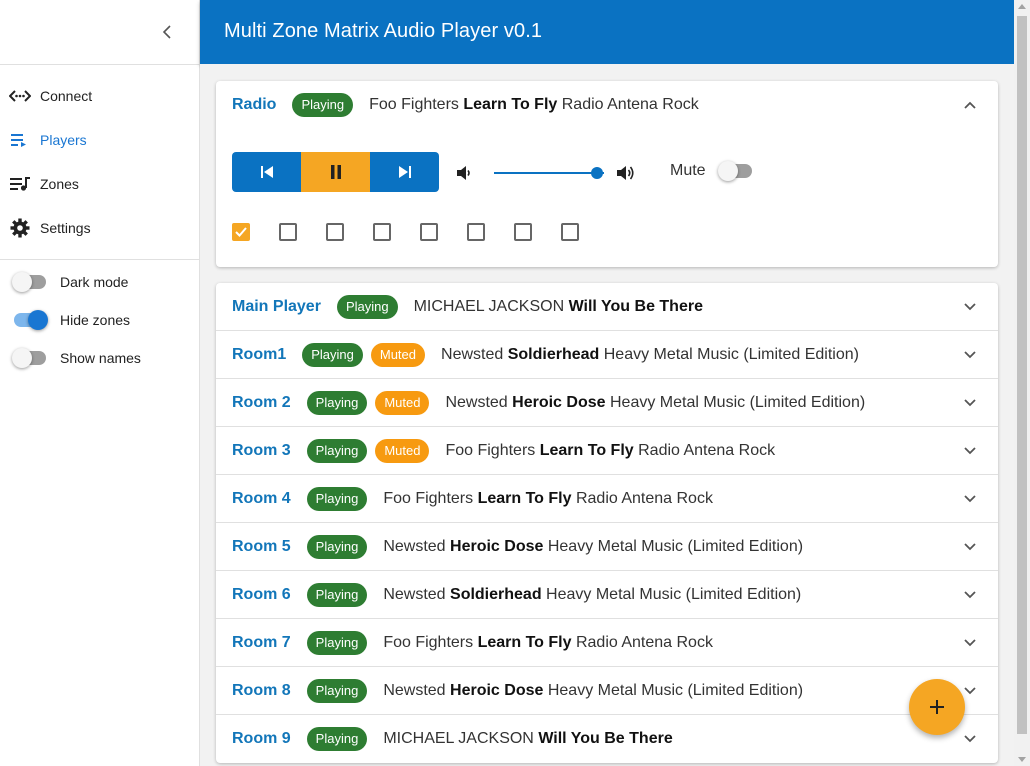 This screenshot has width=1030, height=766. Describe the element at coordinates (496, 594) in the screenshot. I see `track-title: Soldierhead` at that location.